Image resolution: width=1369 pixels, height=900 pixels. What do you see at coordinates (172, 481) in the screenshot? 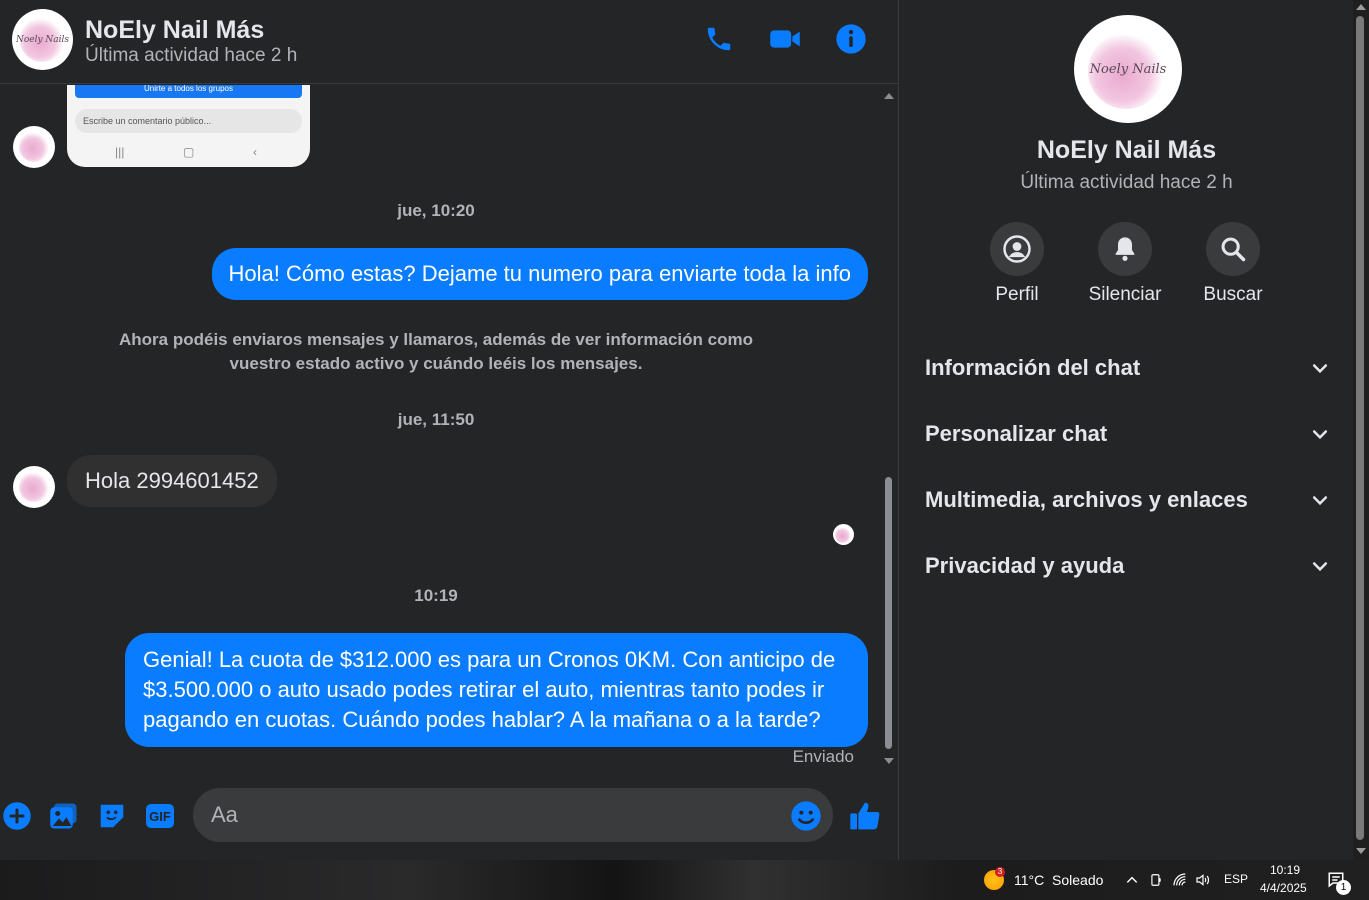
I see `incoming-message: Hola 2994601452` at bounding box center [172, 481].